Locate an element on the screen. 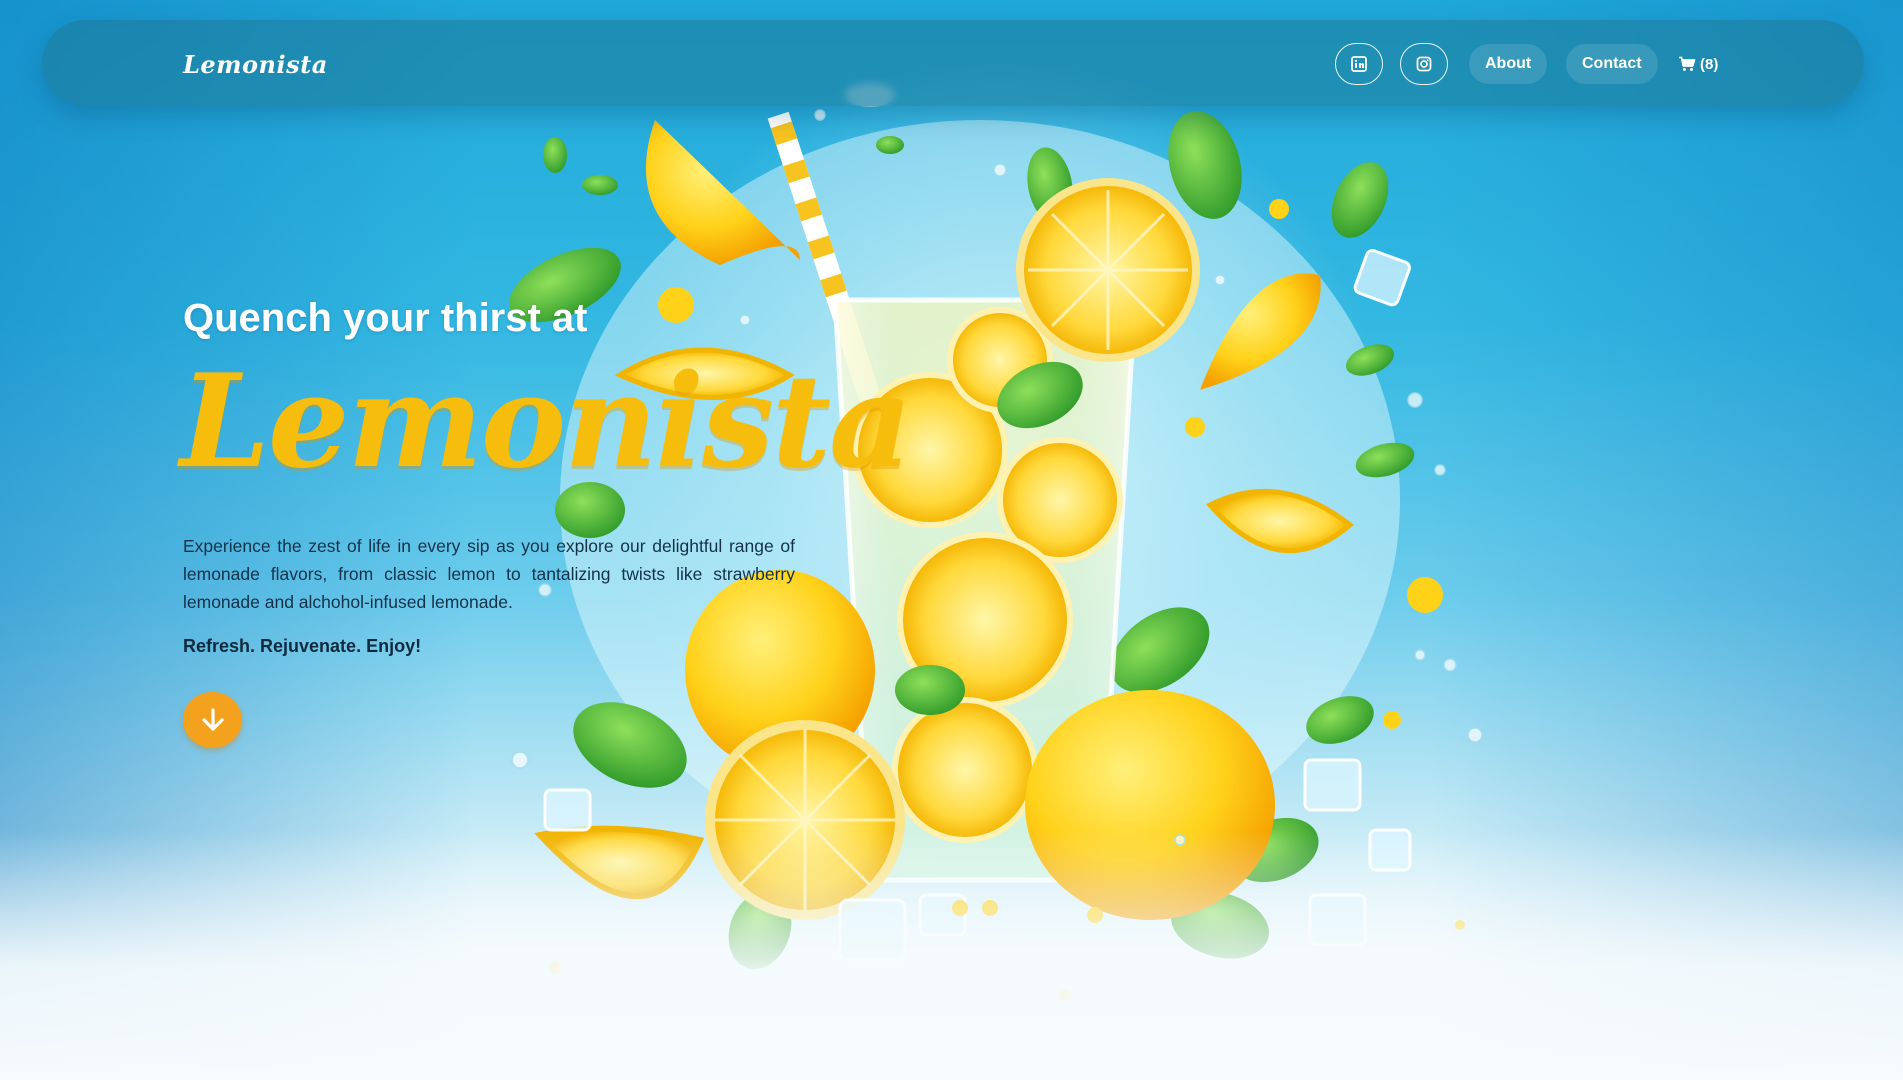 The image size is (1903, 1080). cart-count: (8) is located at coordinates (1709, 64).